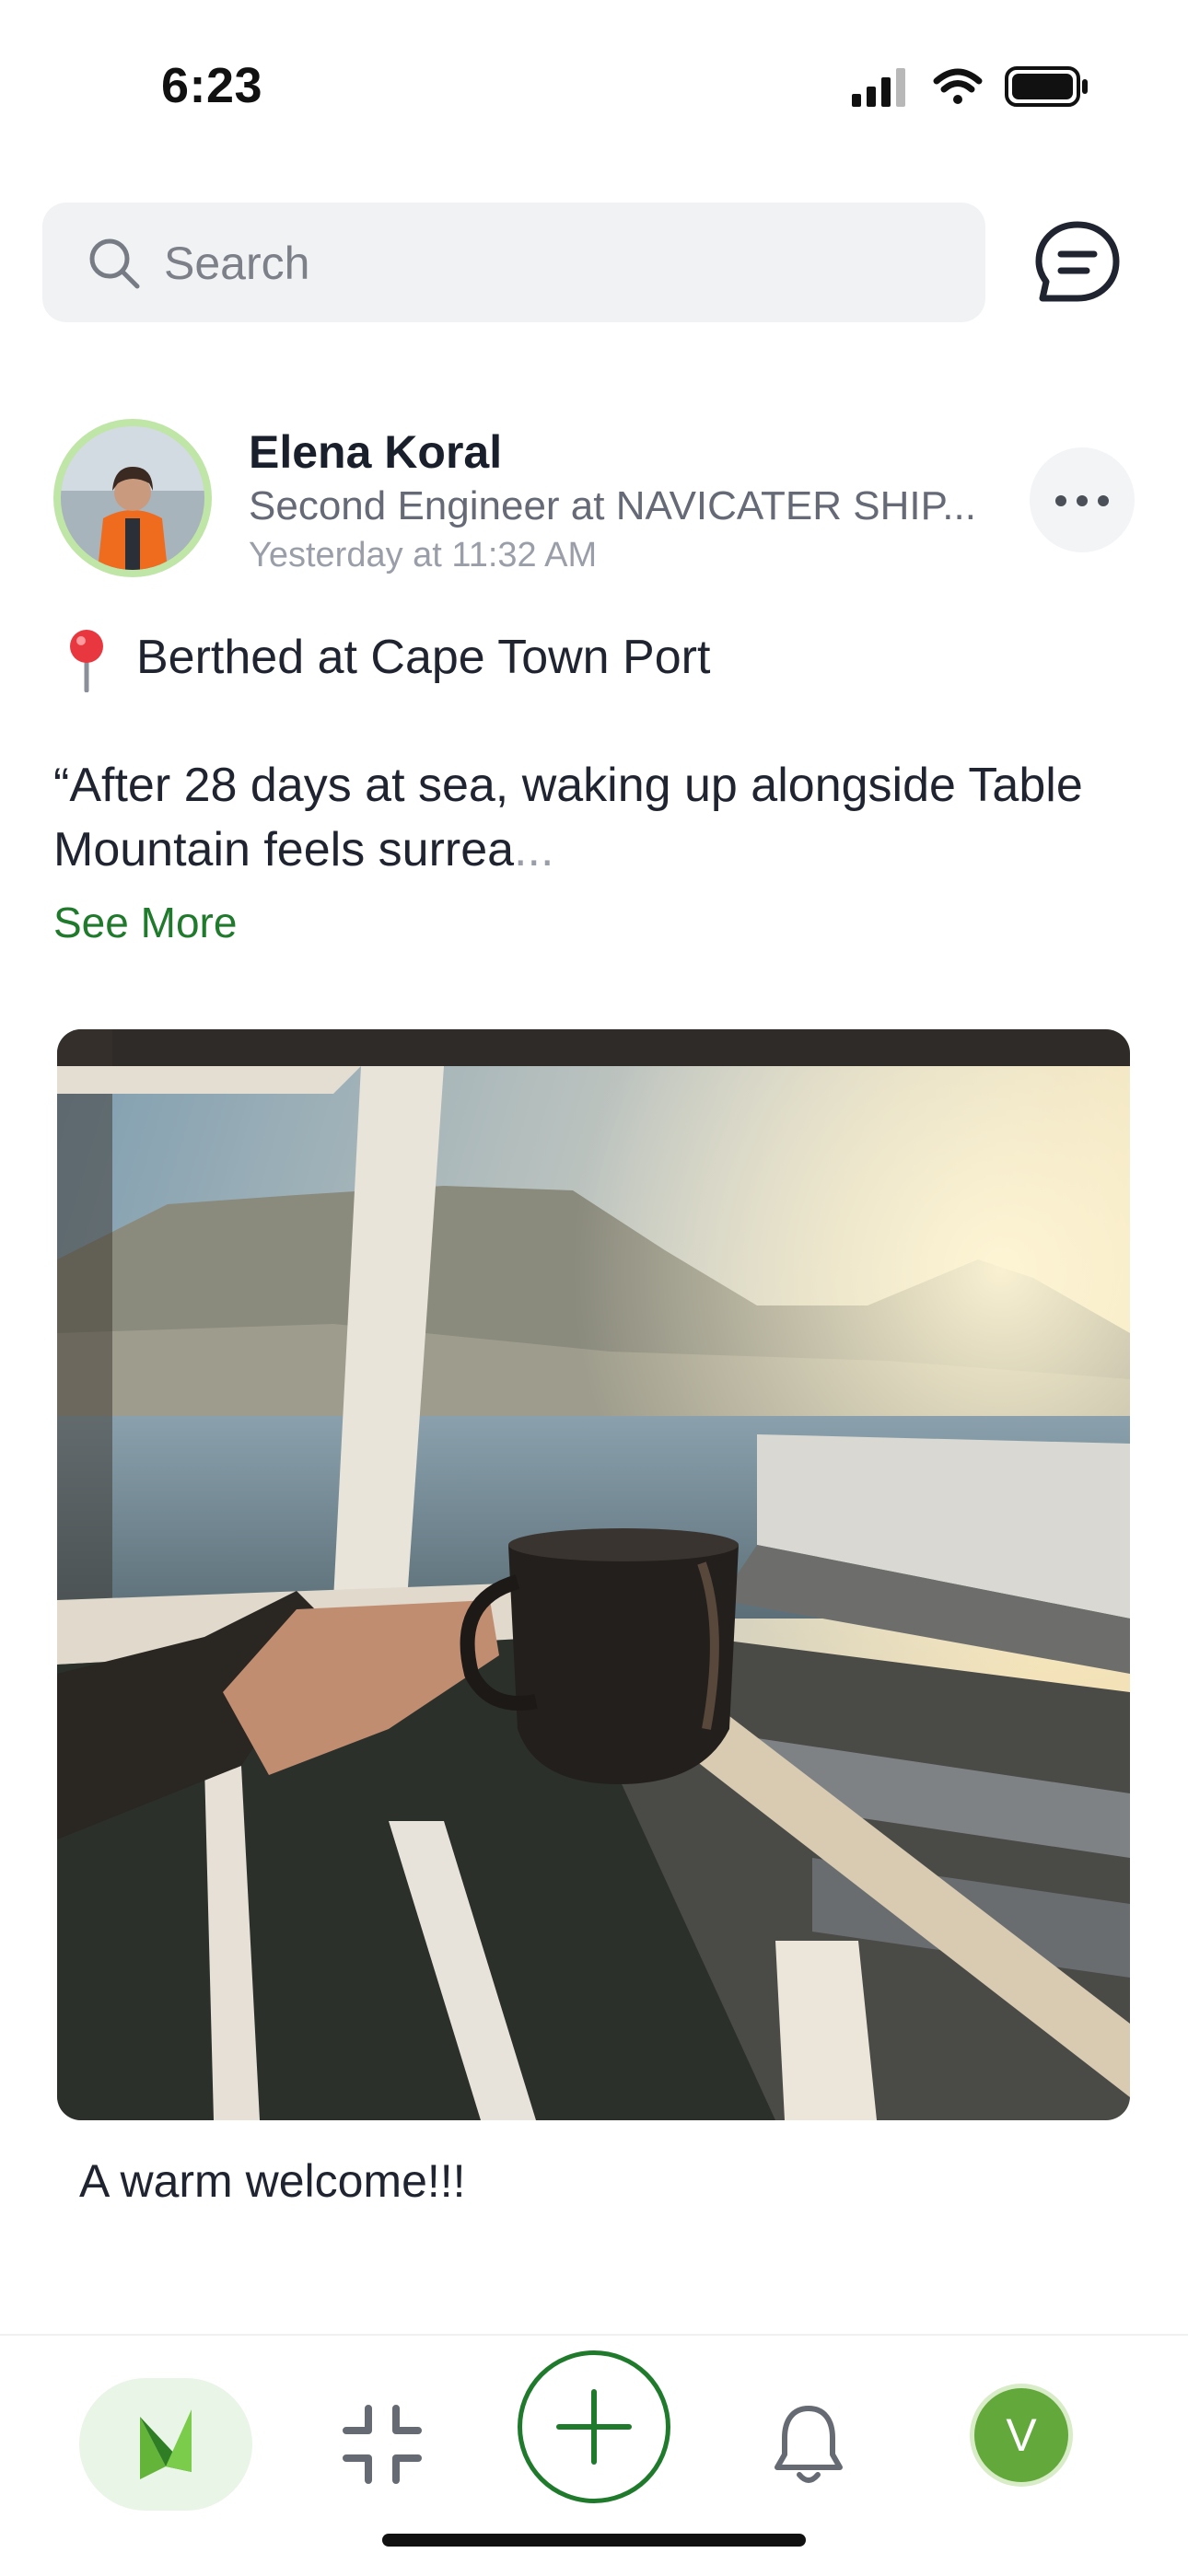  I want to click on status-icons, so click(970, 86).